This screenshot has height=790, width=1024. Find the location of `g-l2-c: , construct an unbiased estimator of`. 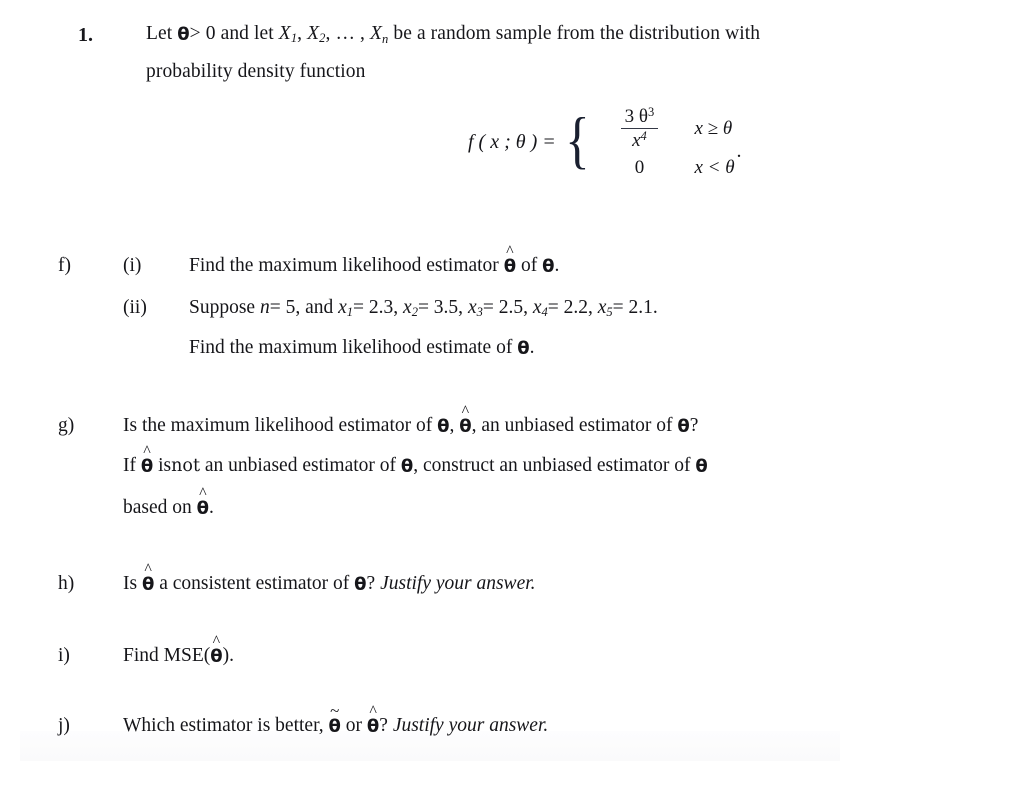

g-l2-c: , construct an unbiased estimator of is located at coordinates (552, 465).